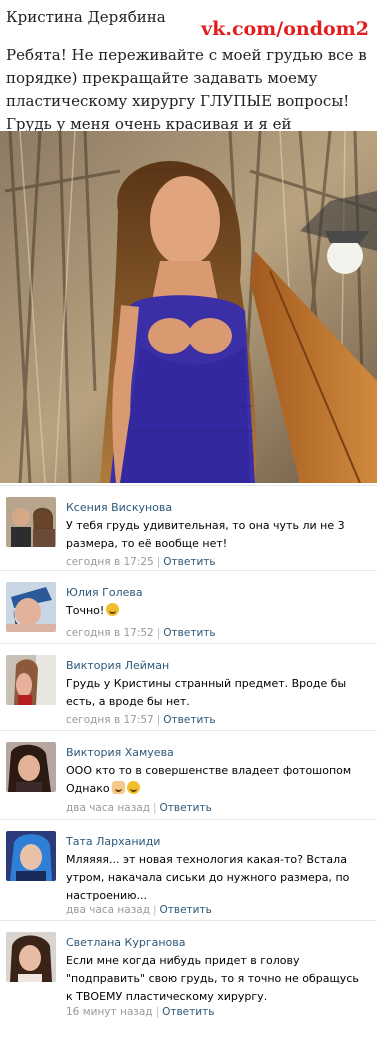 The width and height of the screenshot is (377, 1037). What do you see at coordinates (85, 610) in the screenshot?
I see `comment-text-body: Точно!` at bounding box center [85, 610].